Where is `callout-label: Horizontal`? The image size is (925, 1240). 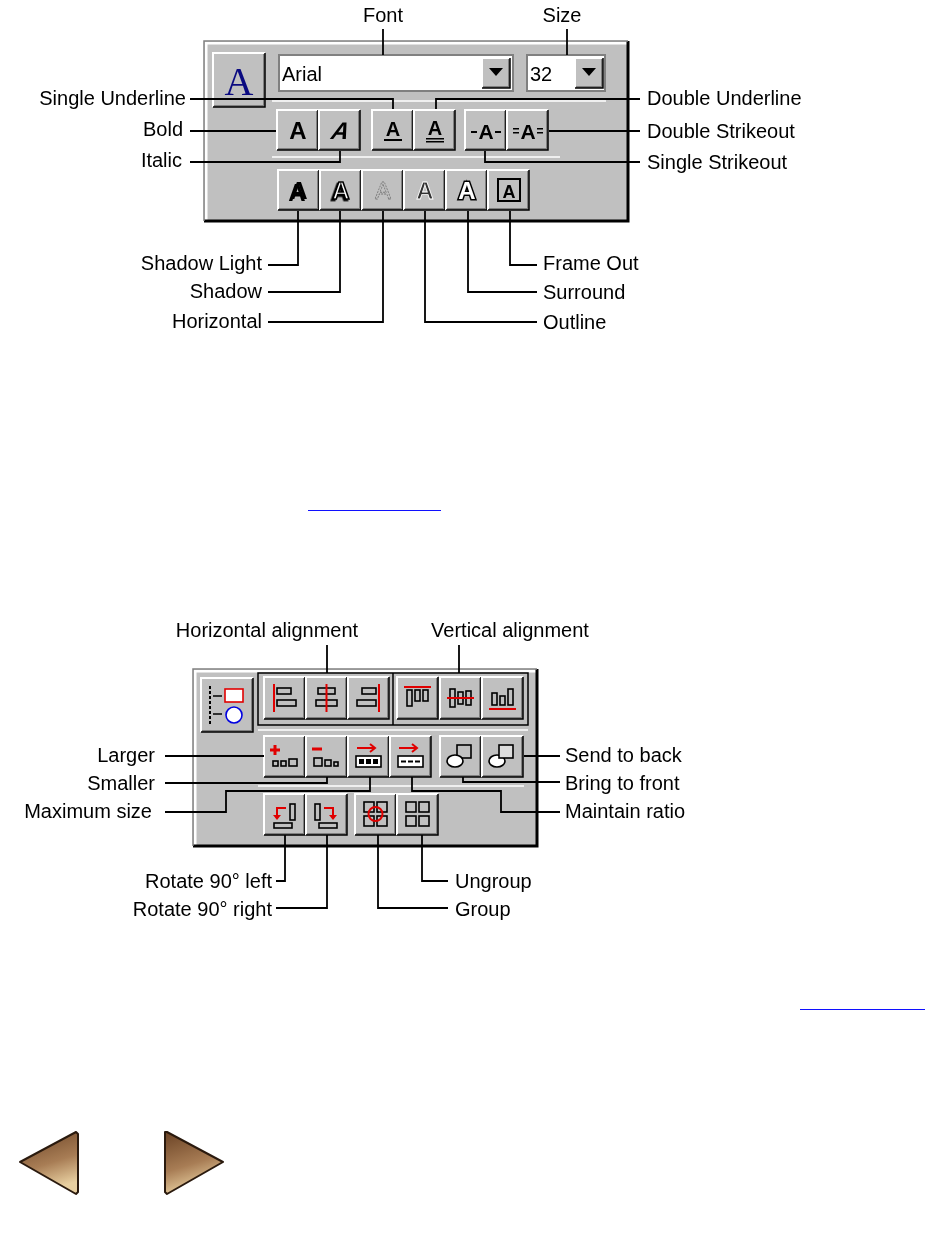 callout-label: Horizontal is located at coordinates (216, 321).